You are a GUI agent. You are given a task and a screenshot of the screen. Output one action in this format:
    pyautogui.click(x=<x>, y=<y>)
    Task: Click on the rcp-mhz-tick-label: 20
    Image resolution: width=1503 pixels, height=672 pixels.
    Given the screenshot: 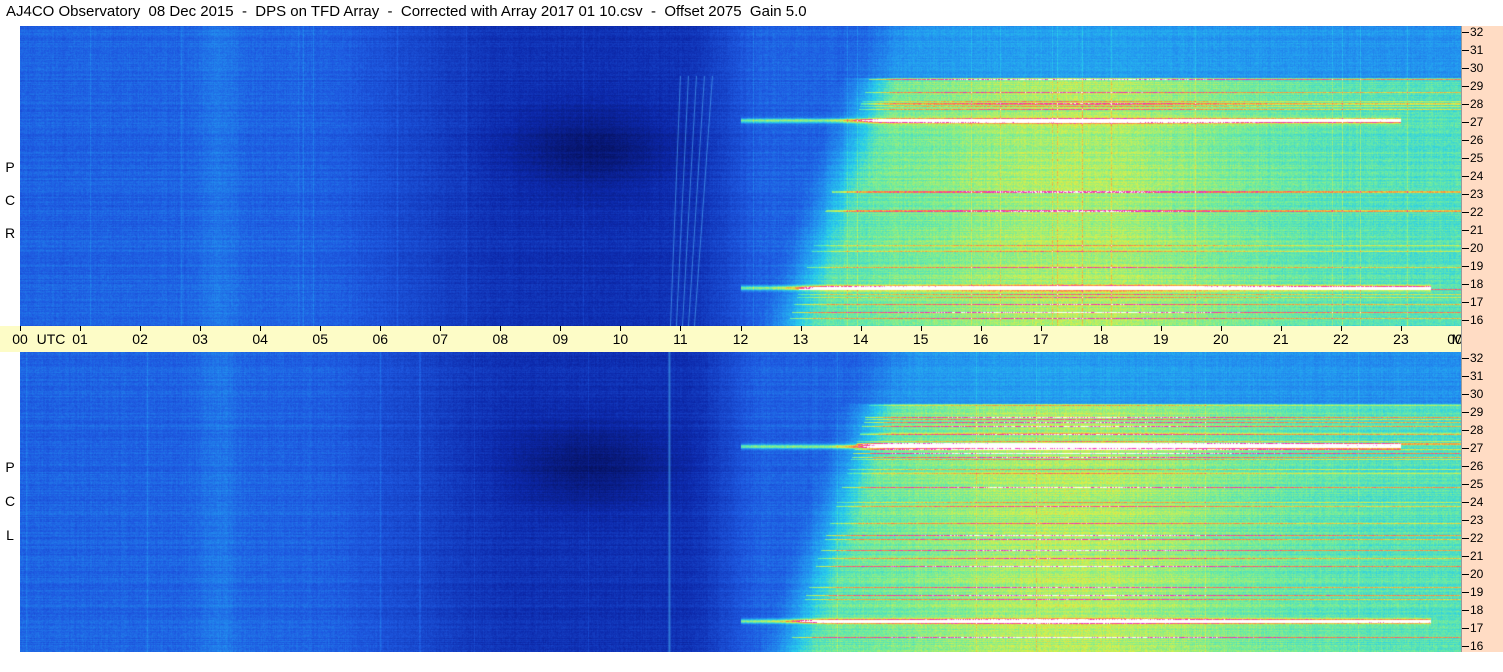 What is the action you would take?
    pyautogui.click(x=1477, y=248)
    